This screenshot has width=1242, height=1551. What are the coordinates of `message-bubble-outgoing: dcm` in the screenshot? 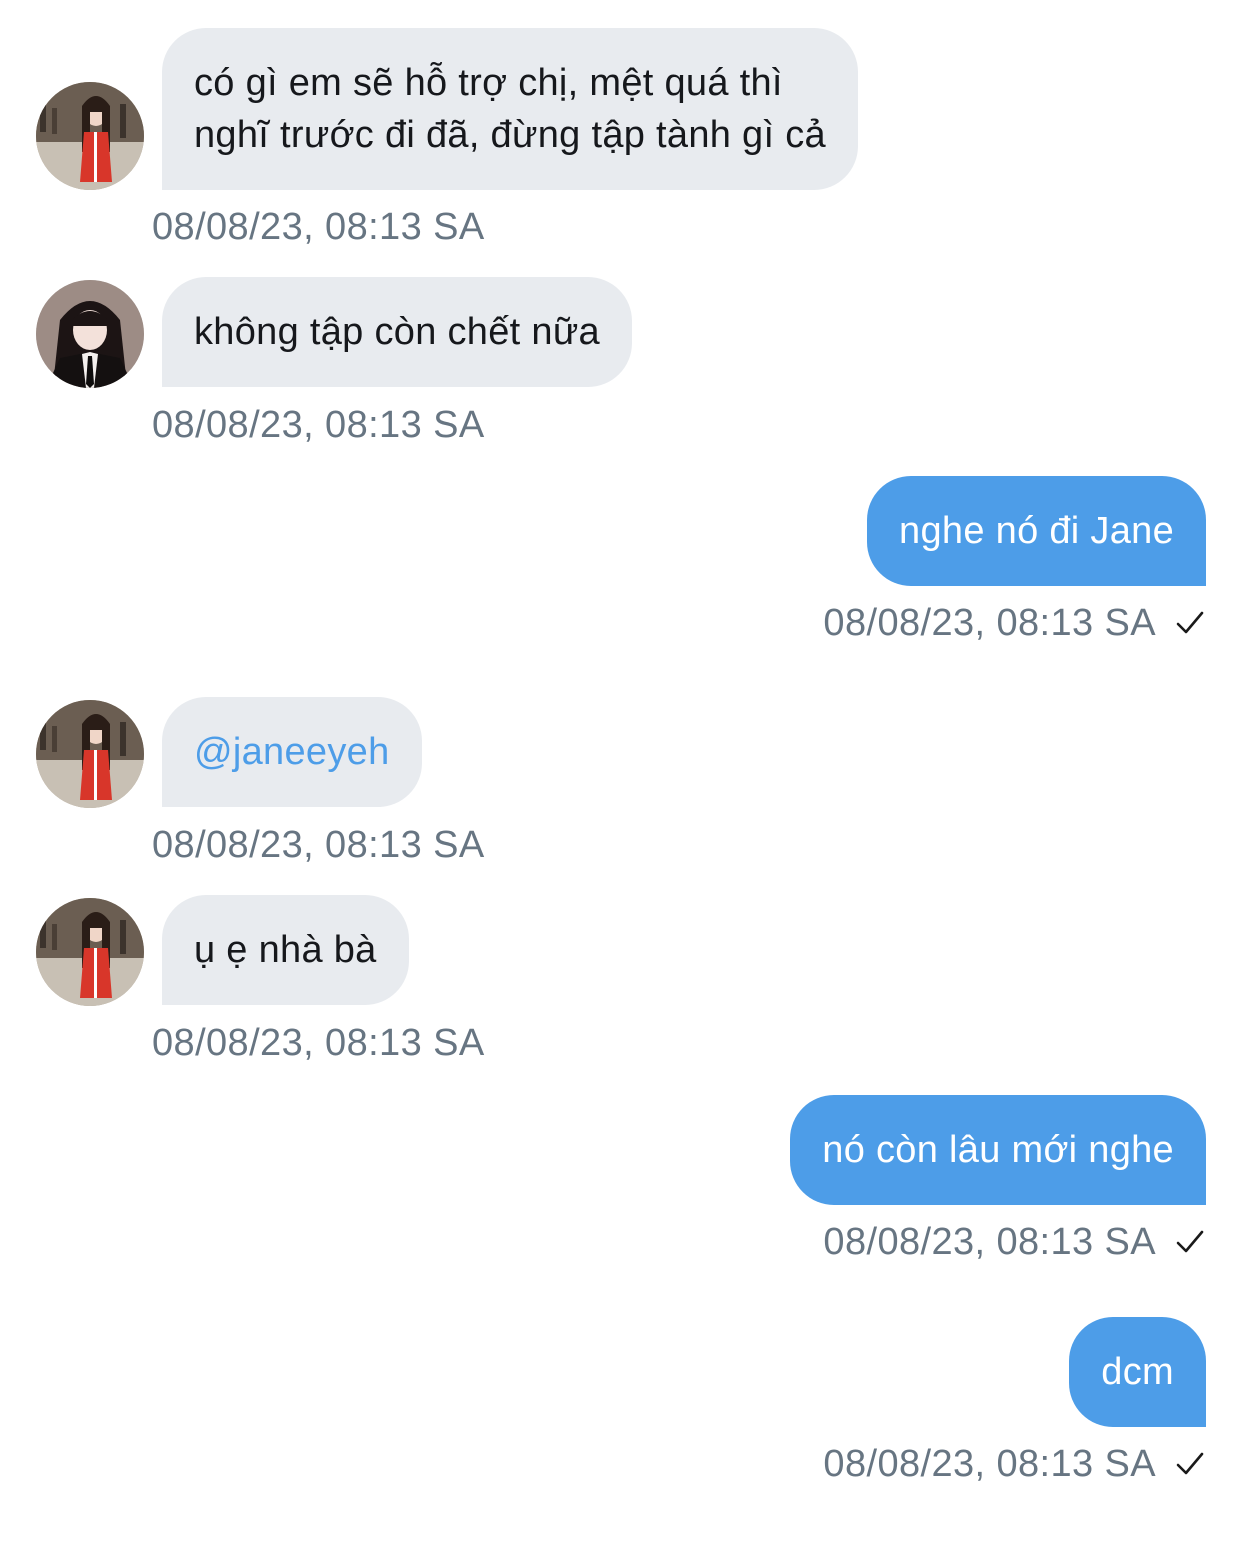 It's located at (1137, 1372).